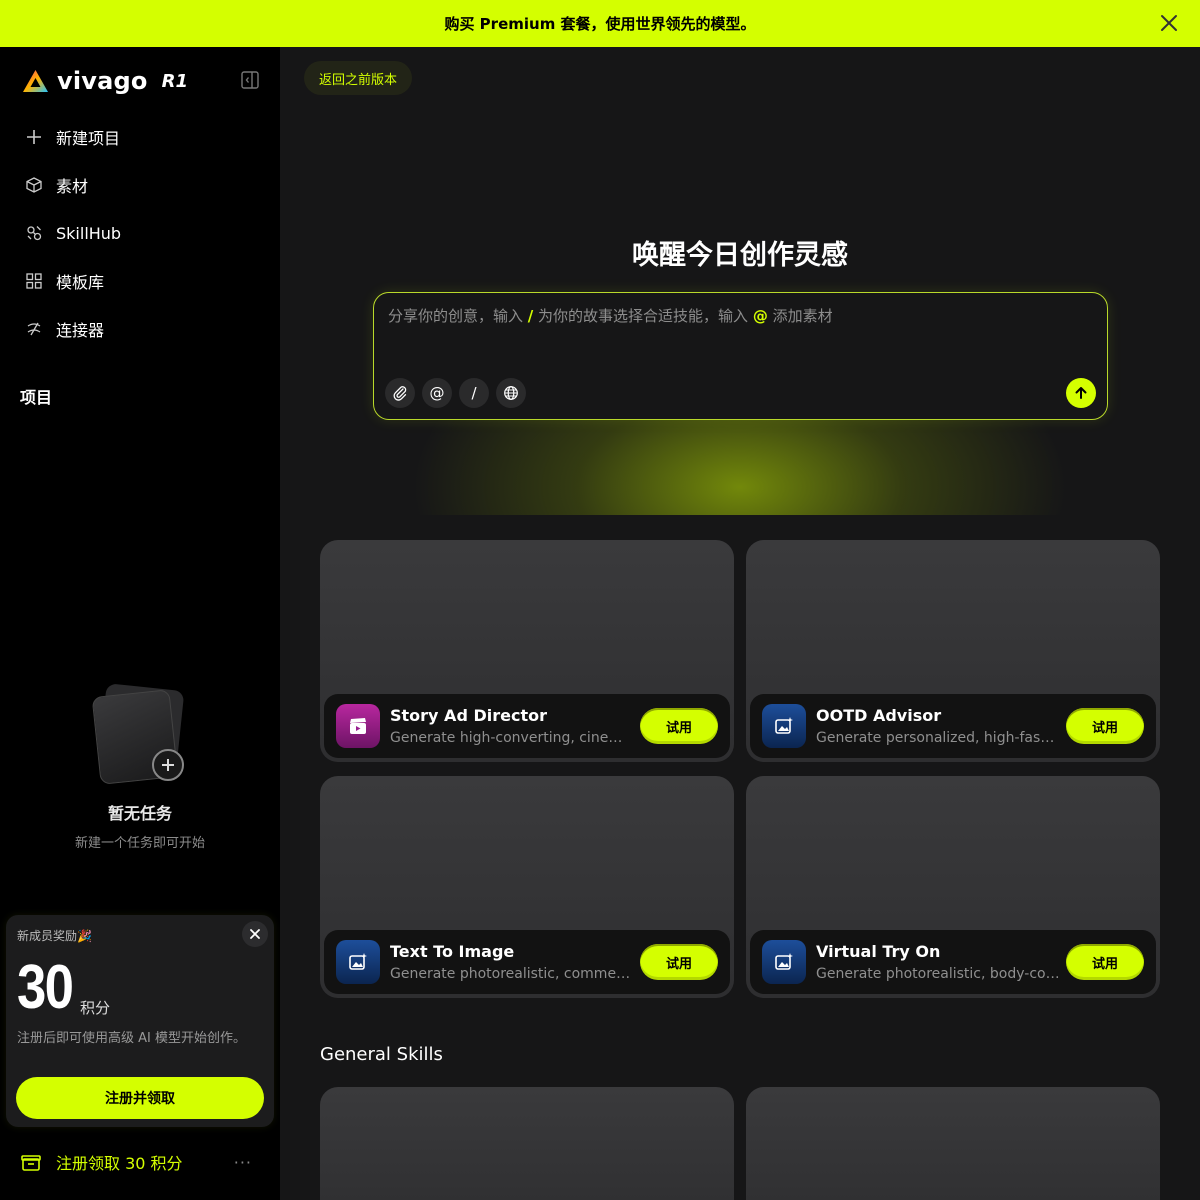  I want to click on skill-name: Virtual Try On, so click(878, 951).